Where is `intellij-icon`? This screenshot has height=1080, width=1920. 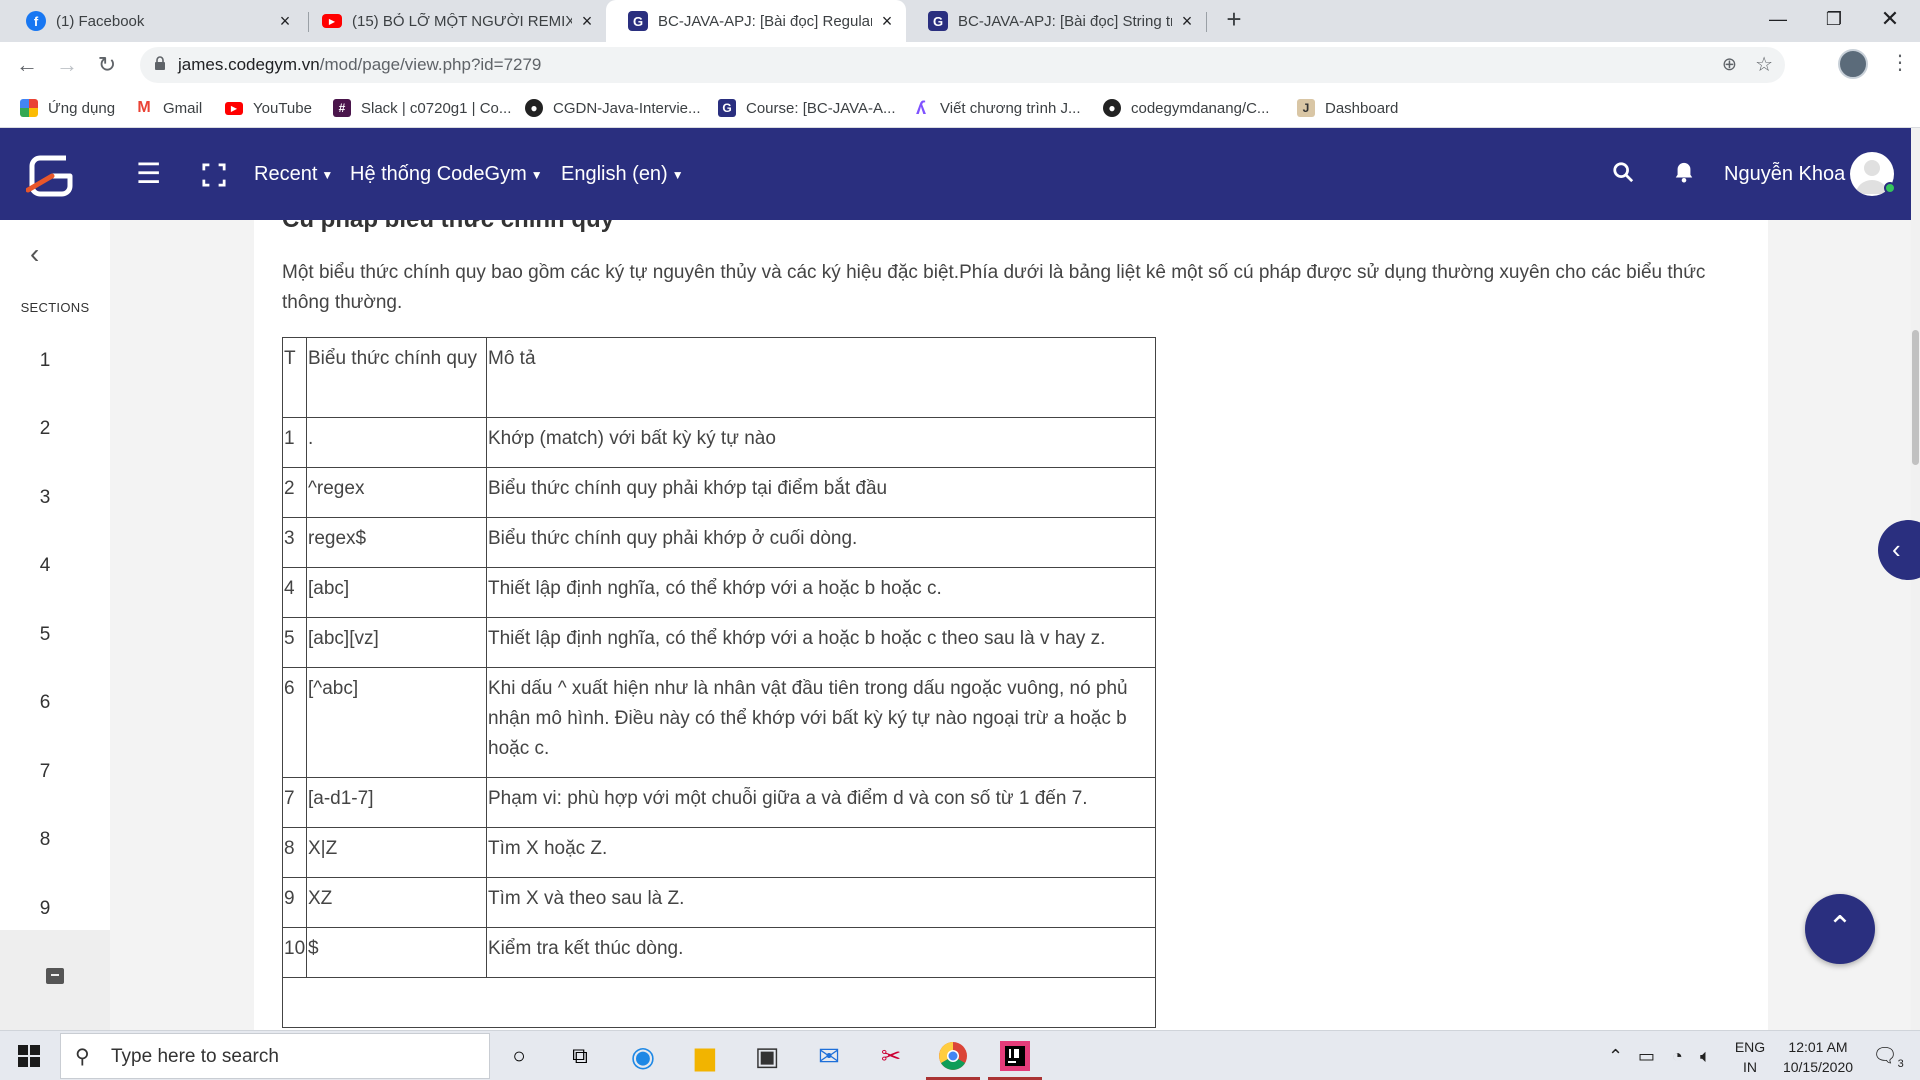
intellij-icon is located at coordinates (1015, 1056).